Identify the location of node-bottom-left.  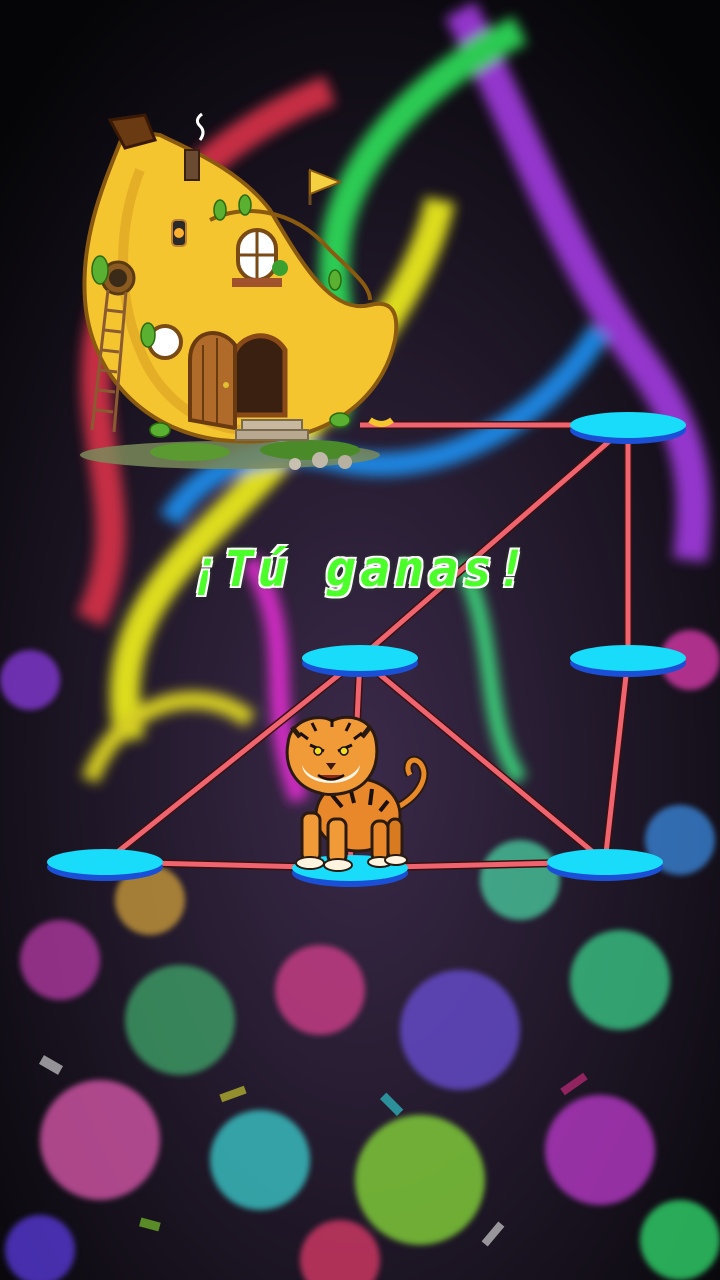
(105, 865).